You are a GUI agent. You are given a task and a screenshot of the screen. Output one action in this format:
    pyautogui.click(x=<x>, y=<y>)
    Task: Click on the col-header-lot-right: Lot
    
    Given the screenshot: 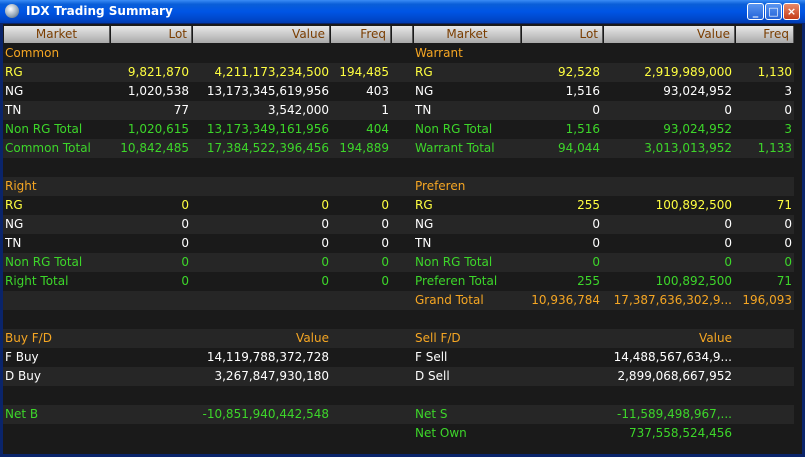 What is the action you would take?
    pyautogui.click(x=562, y=34)
    